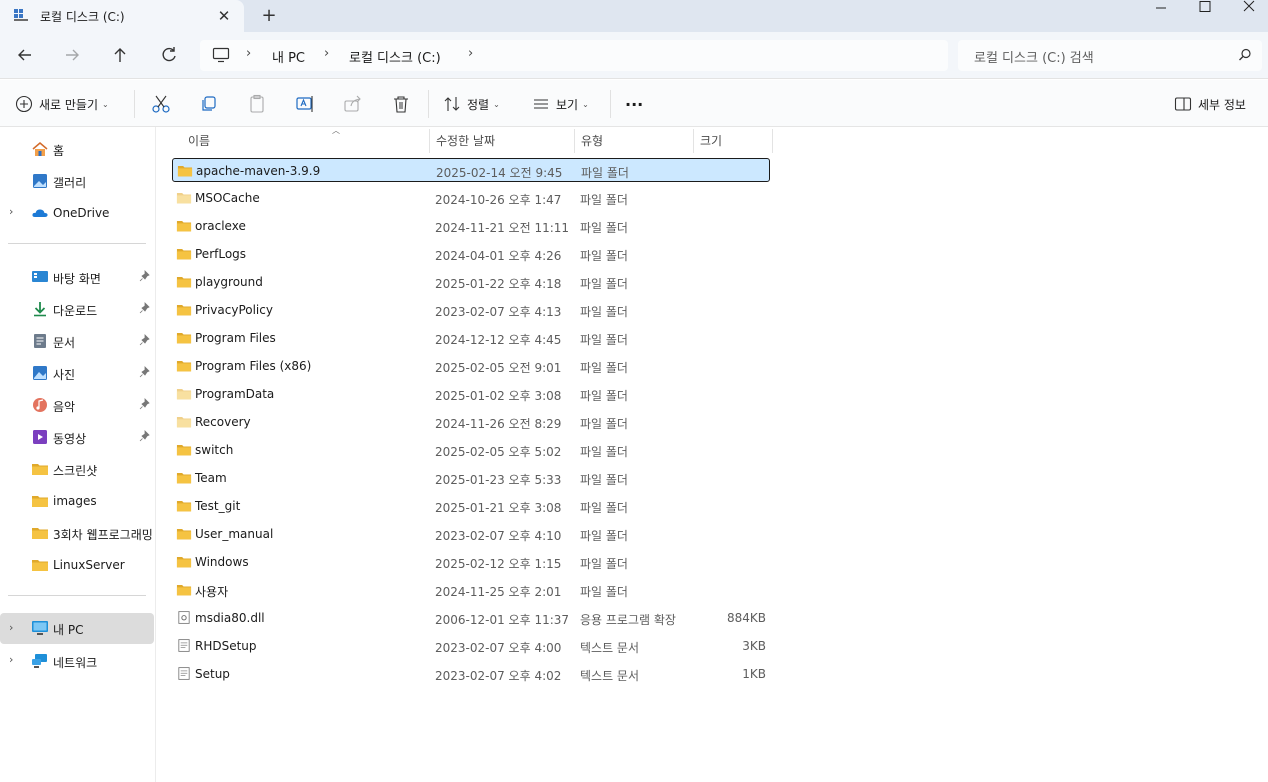 Image resolution: width=1268 pixels, height=782 pixels. Describe the element at coordinates (288, 56) in the screenshot. I see `breadcrumb-this-pc: 내 PC` at that location.